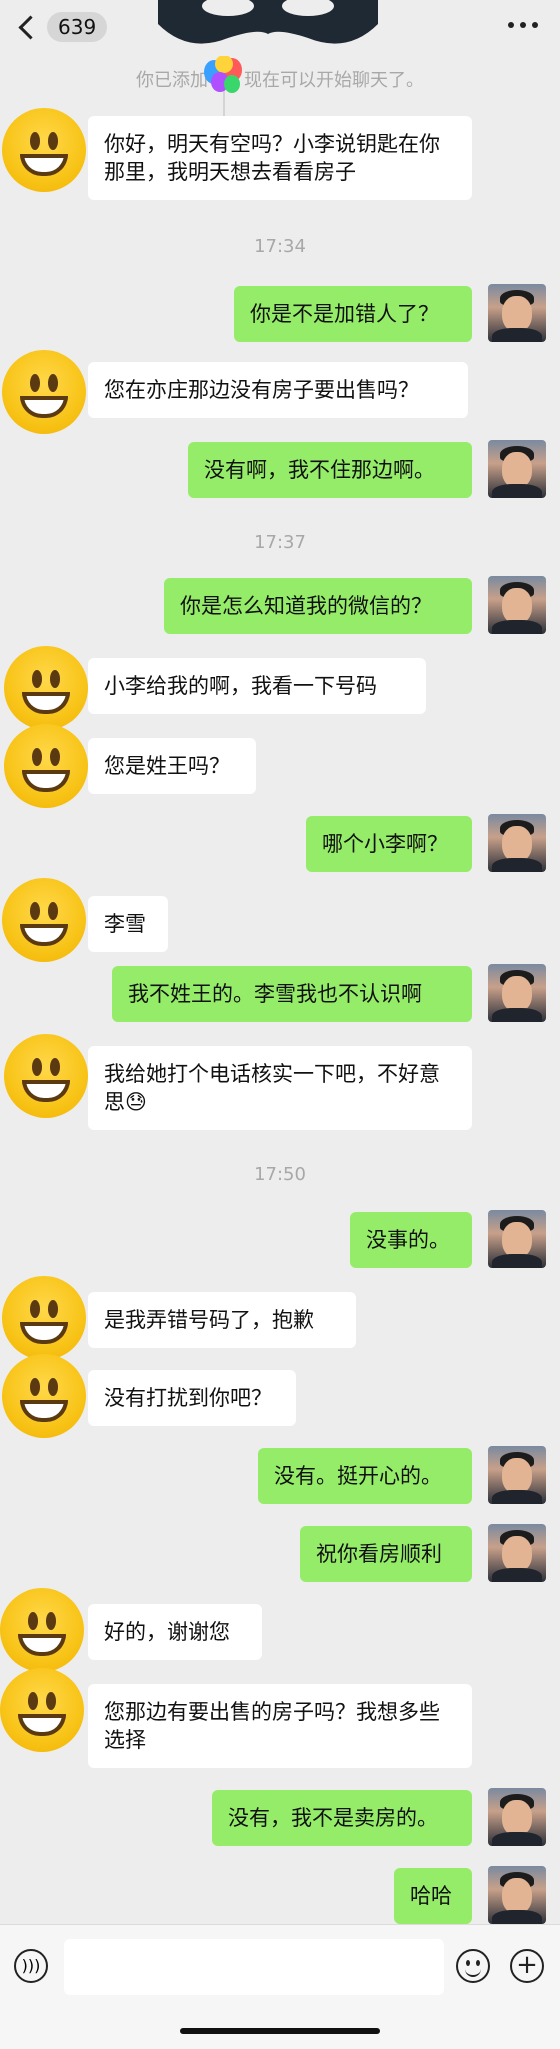 This screenshot has height=2049, width=560. What do you see at coordinates (280, 1174) in the screenshot?
I see `timestamp: 17:50` at bounding box center [280, 1174].